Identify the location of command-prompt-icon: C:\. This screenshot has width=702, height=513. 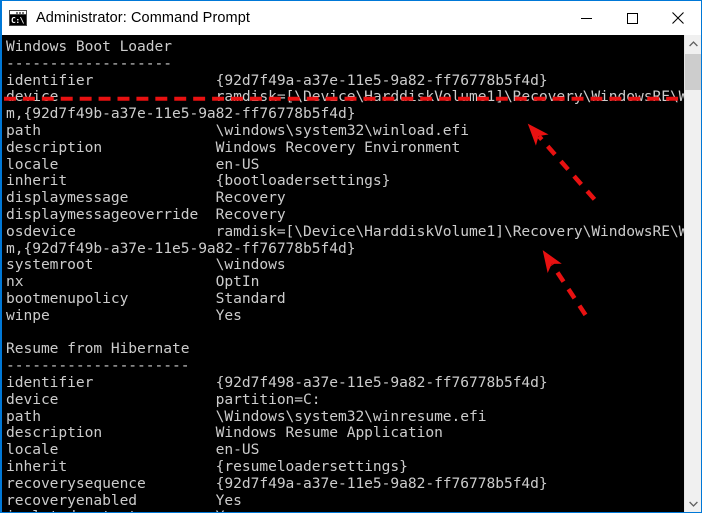
(18, 18).